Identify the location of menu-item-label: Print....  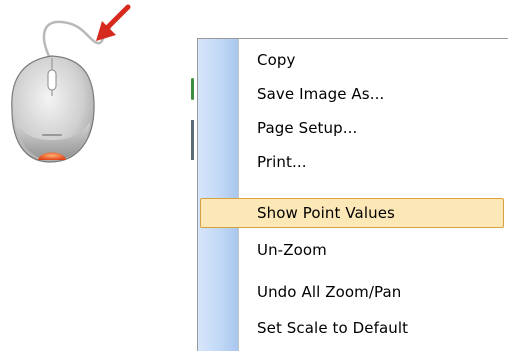
(282, 162).